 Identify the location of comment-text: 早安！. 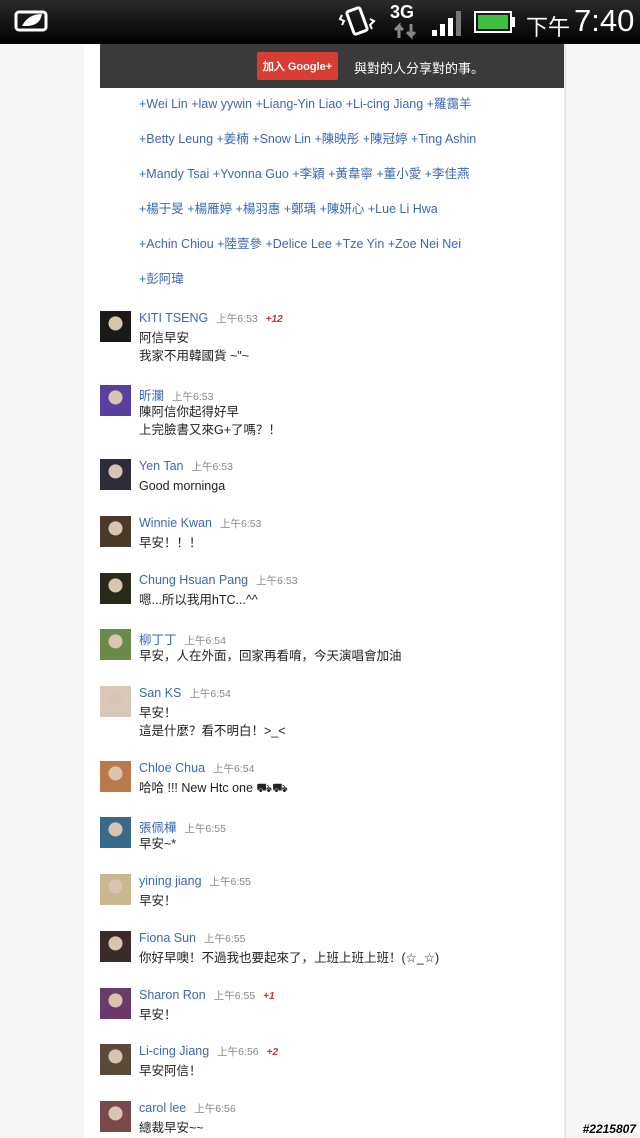
(158, 1015).